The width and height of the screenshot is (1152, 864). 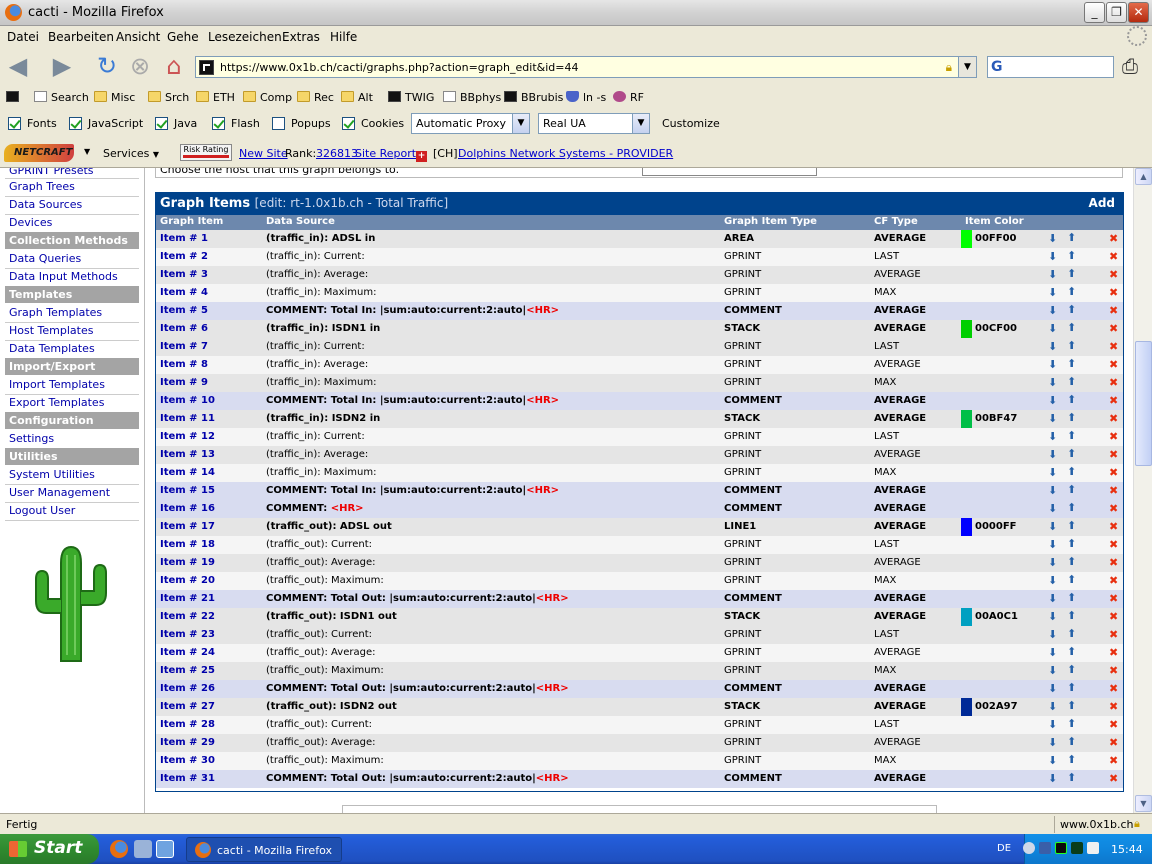 I want to click on bookmark-bbrubis: BBrubis, so click(x=533, y=97).